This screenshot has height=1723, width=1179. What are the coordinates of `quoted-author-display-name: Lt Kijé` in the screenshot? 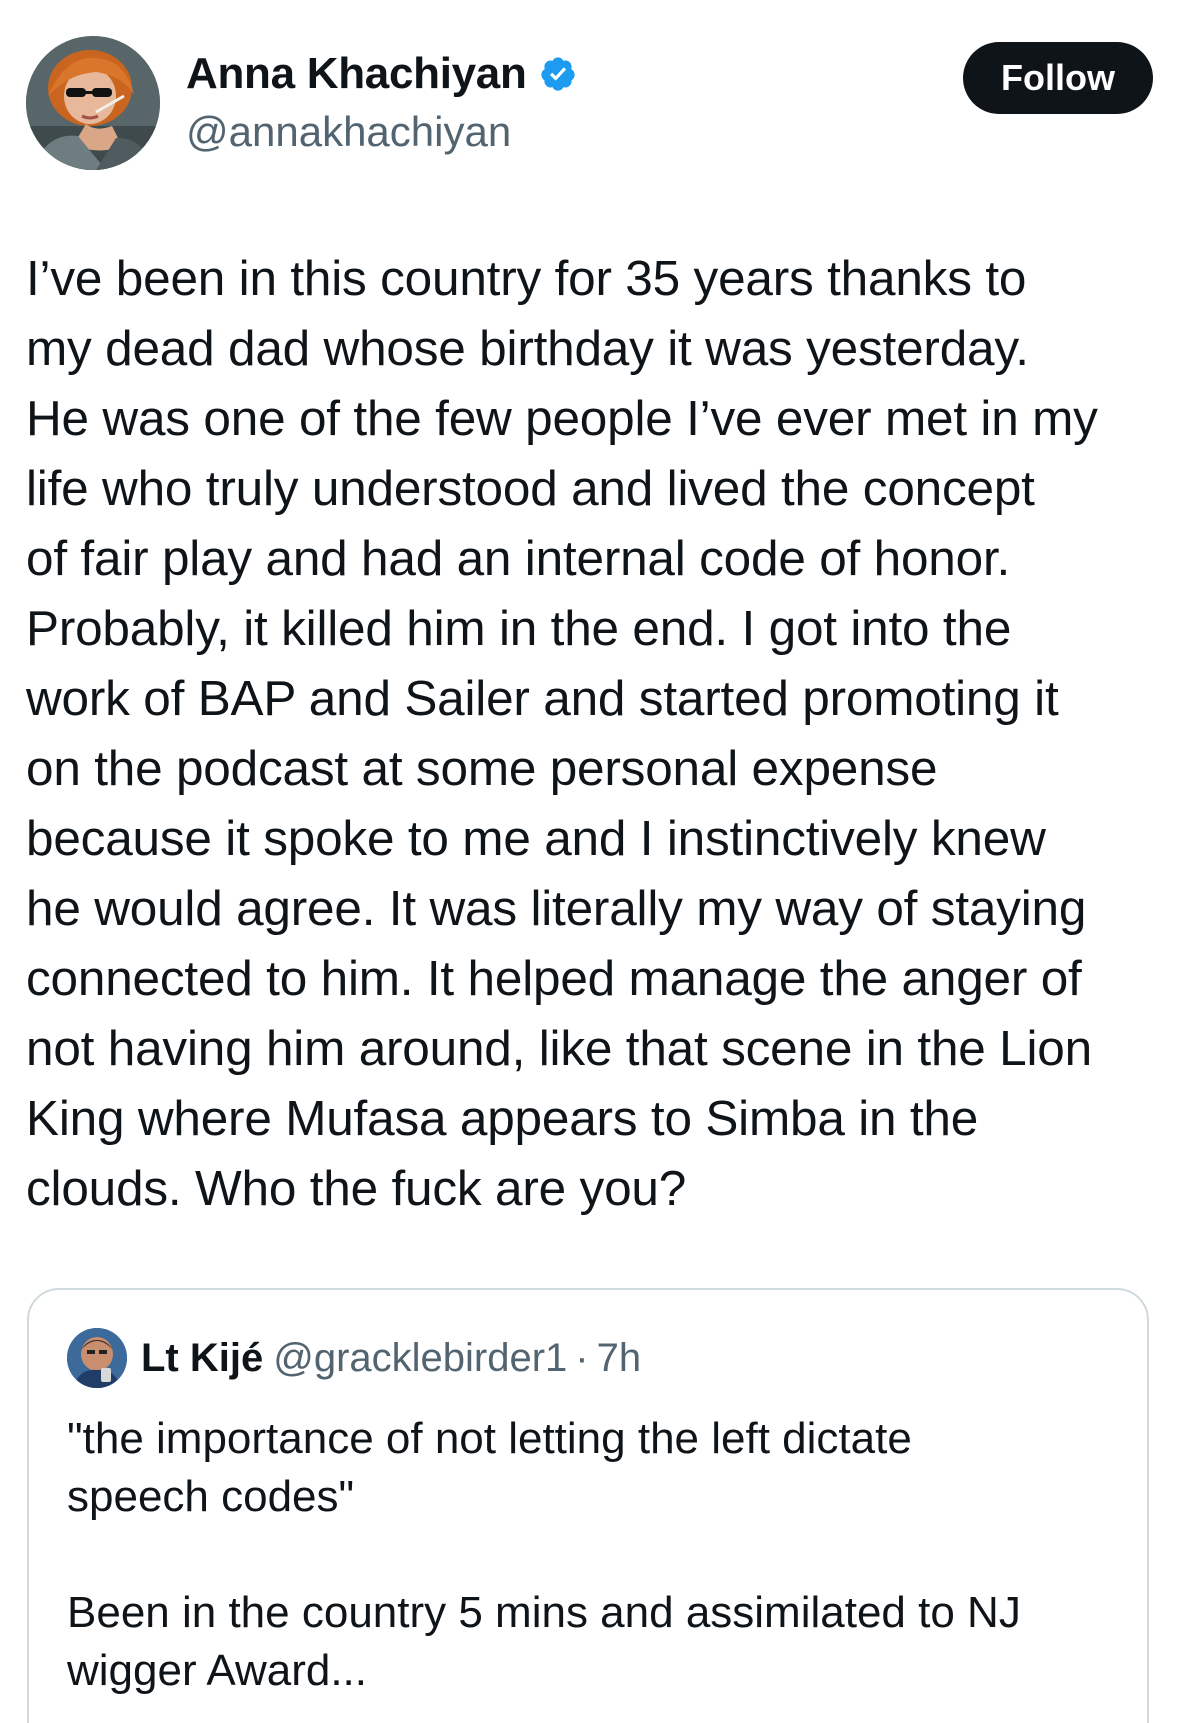 It's located at (202, 1358).